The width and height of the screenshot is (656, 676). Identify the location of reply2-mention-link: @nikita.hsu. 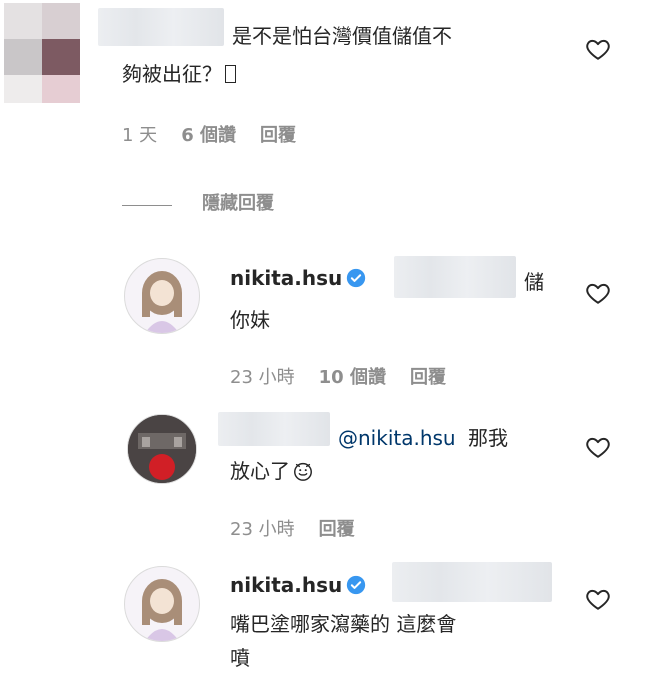
(397, 438).